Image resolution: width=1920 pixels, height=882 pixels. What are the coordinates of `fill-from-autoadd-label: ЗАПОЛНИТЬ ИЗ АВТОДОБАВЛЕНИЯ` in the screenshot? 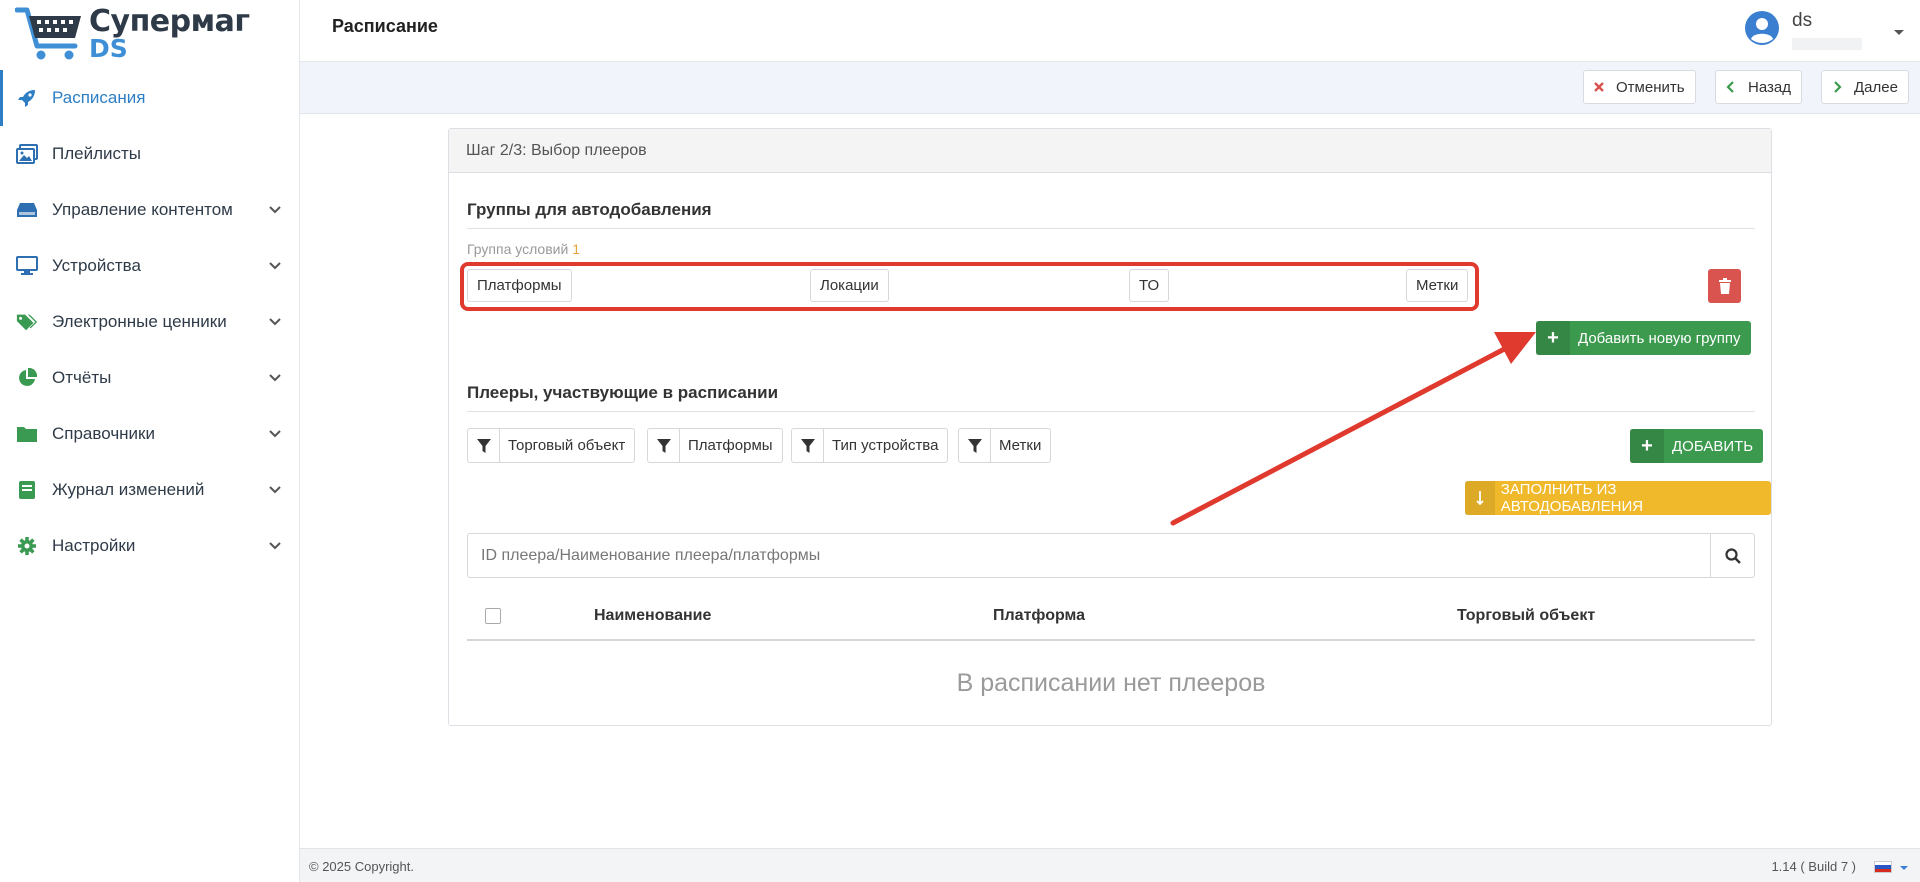 It's located at (1572, 498).